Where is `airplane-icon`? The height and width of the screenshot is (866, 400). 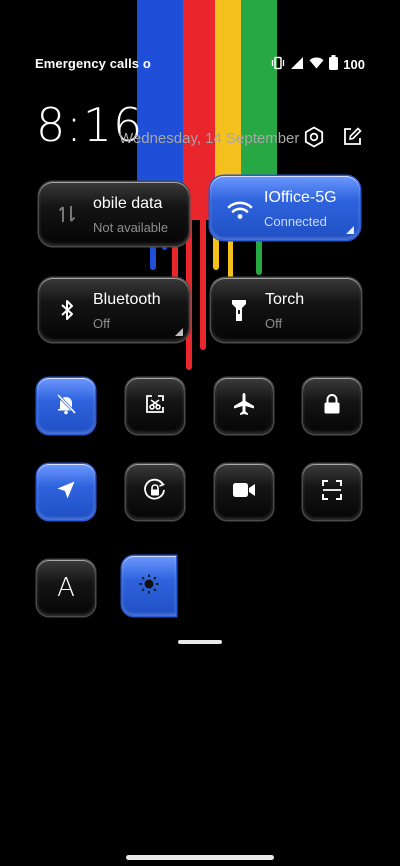 airplane-icon is located at coordinates (244, 406).